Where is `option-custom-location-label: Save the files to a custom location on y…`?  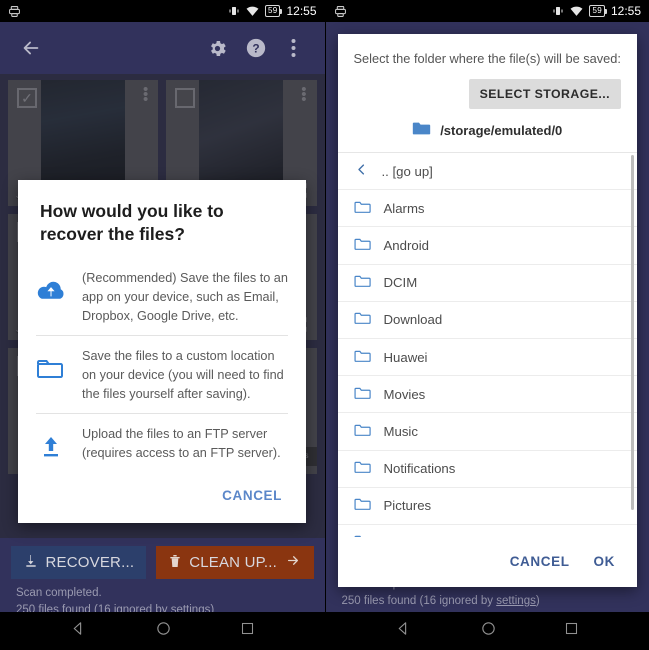 option-custom-location-label: Save the files to a custom location on y… is located at coordinates (183, 374).